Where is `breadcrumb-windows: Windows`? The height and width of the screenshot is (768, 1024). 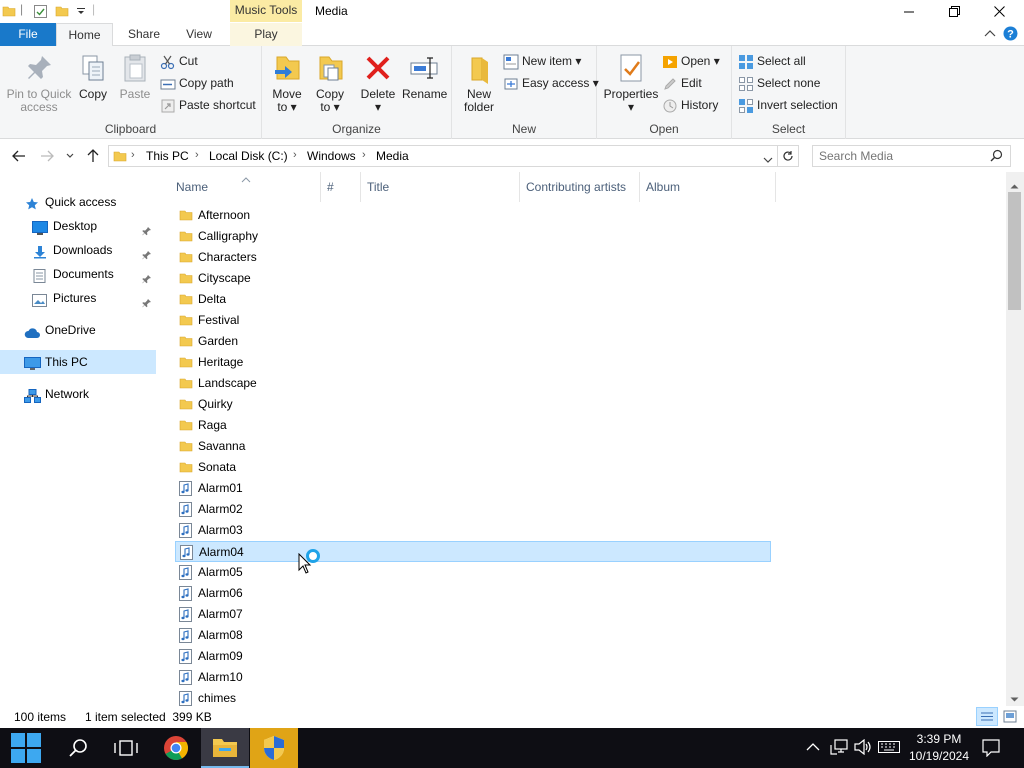 breadcrumb-windows: Windows is located at coordinates (331, 156).